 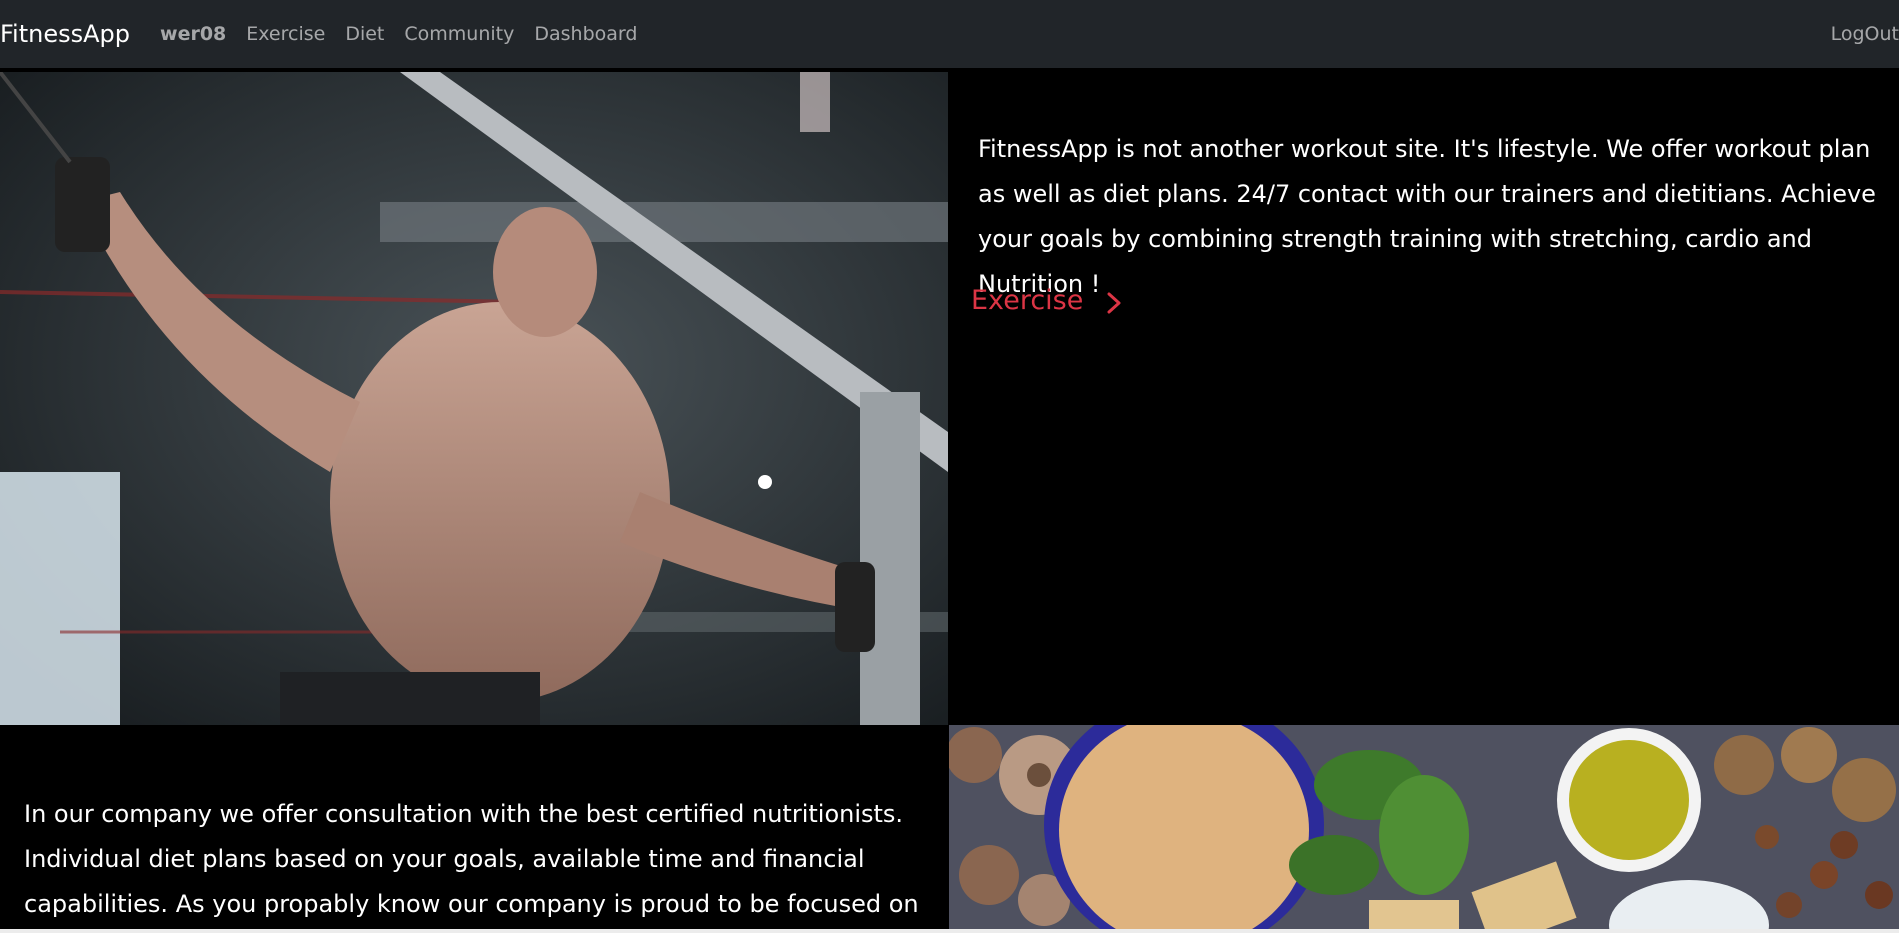 I want to click on exercise-cta-link: Exercise, so click(x=1048, y=300).